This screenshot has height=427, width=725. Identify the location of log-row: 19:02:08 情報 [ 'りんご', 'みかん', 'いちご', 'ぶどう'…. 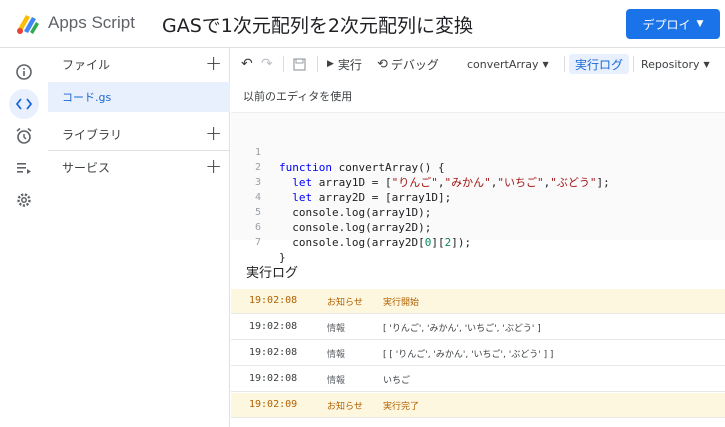
(478, 327).